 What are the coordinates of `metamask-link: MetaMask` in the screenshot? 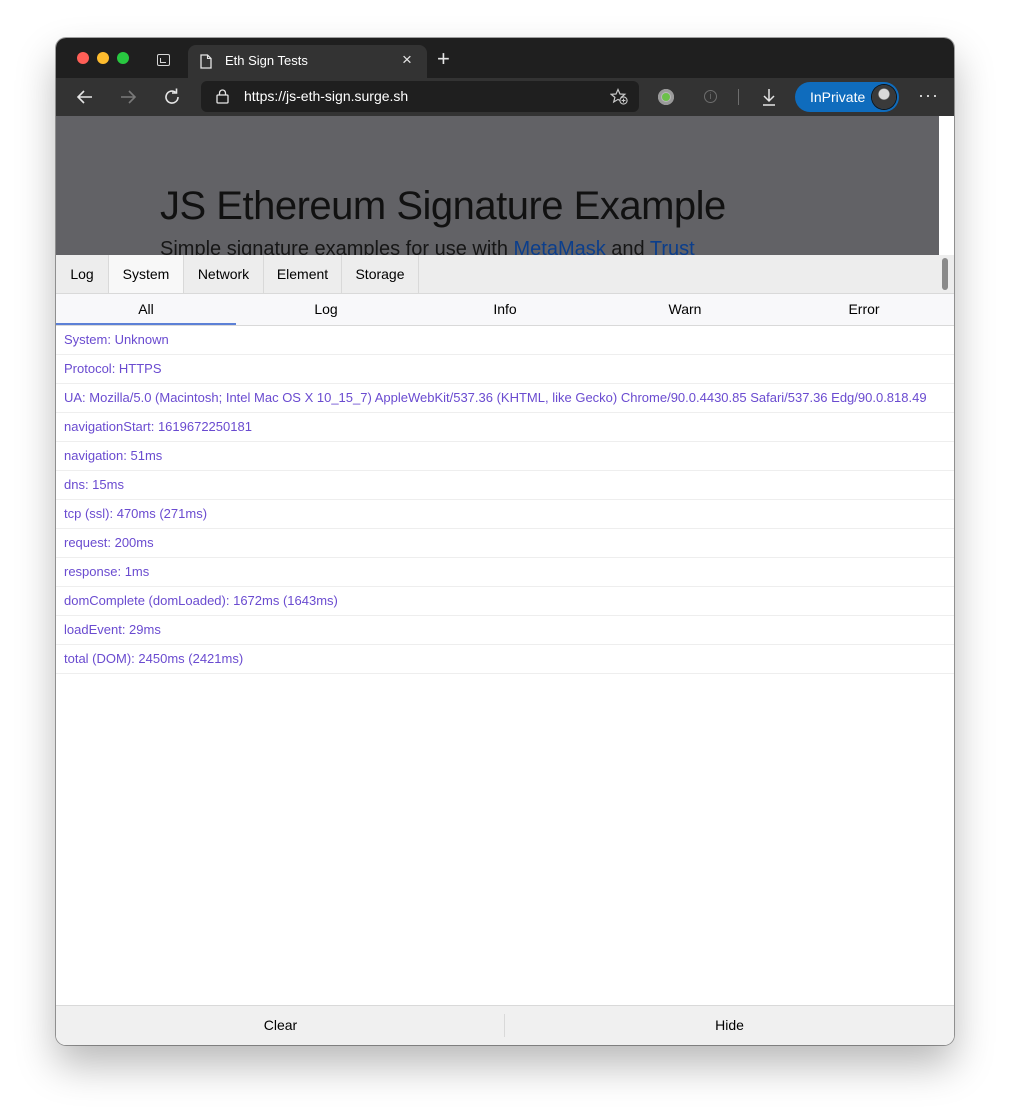 It's located at (560, 246).